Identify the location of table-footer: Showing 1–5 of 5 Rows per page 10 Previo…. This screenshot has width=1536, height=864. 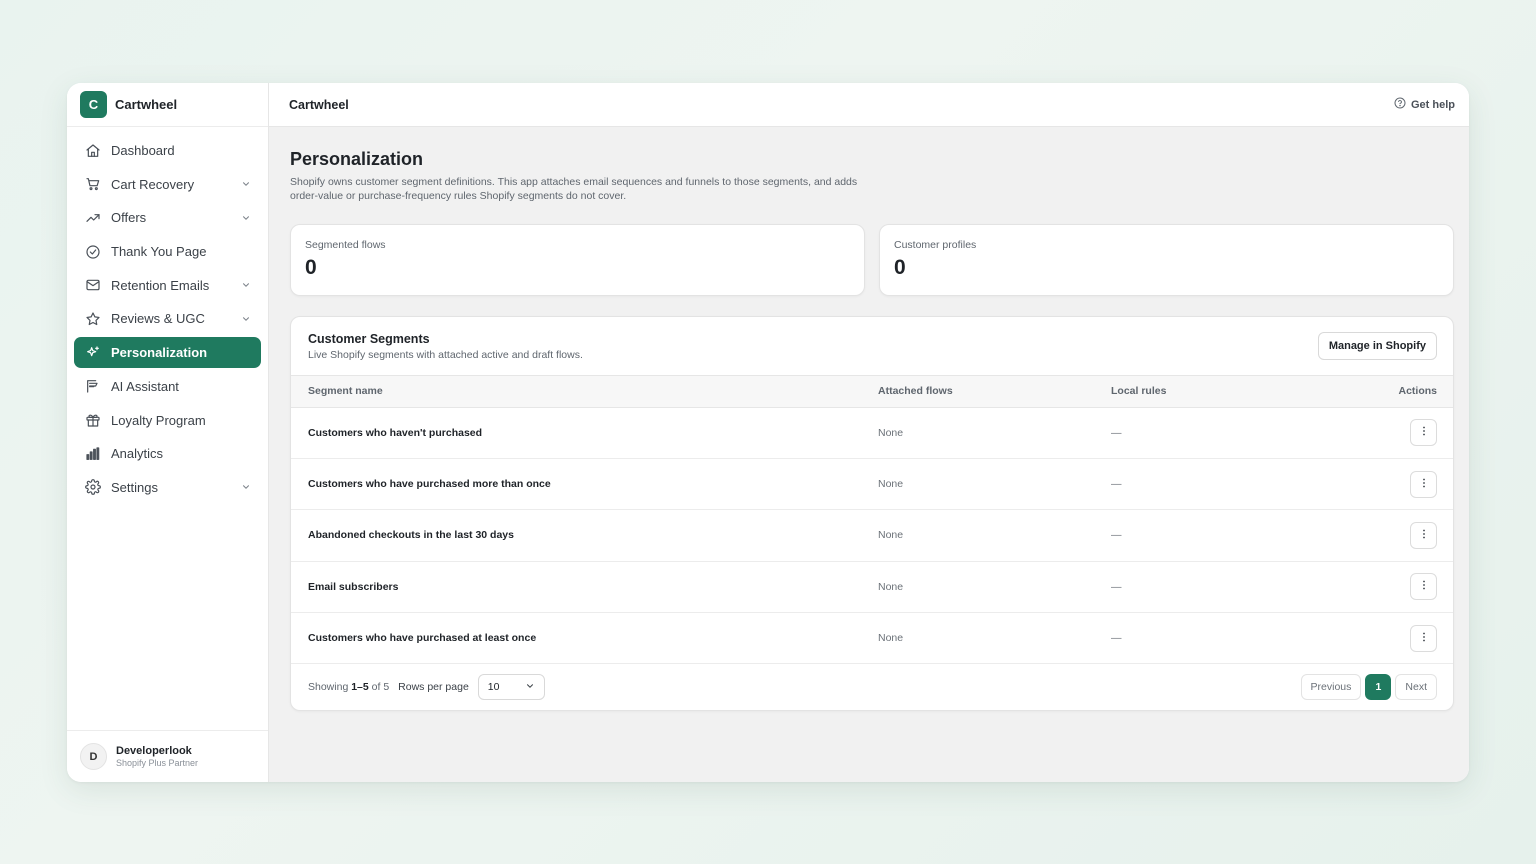
(872, 687).